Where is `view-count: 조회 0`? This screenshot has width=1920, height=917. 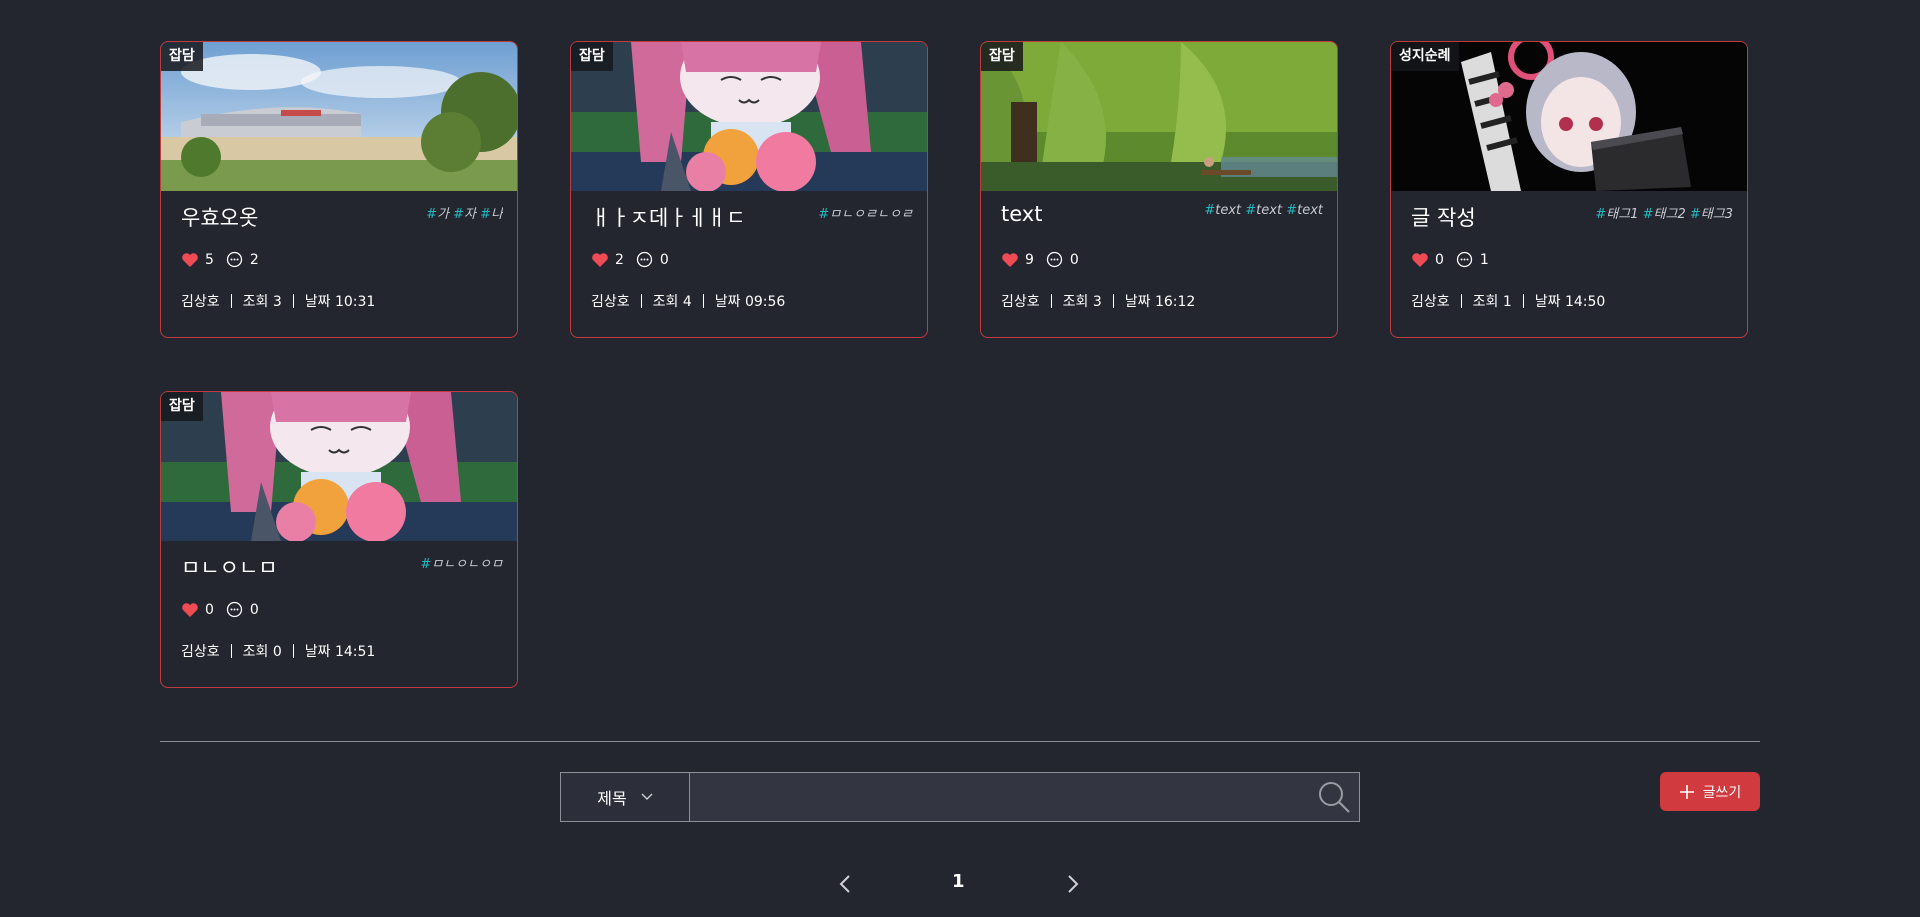 view-count: 조회 0 is located at coordinates (262, 652).